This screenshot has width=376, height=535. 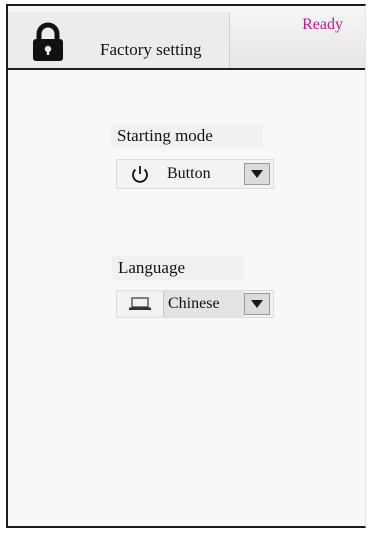 I want to click on page-title: Factory setting, so click(x=151, y=49).